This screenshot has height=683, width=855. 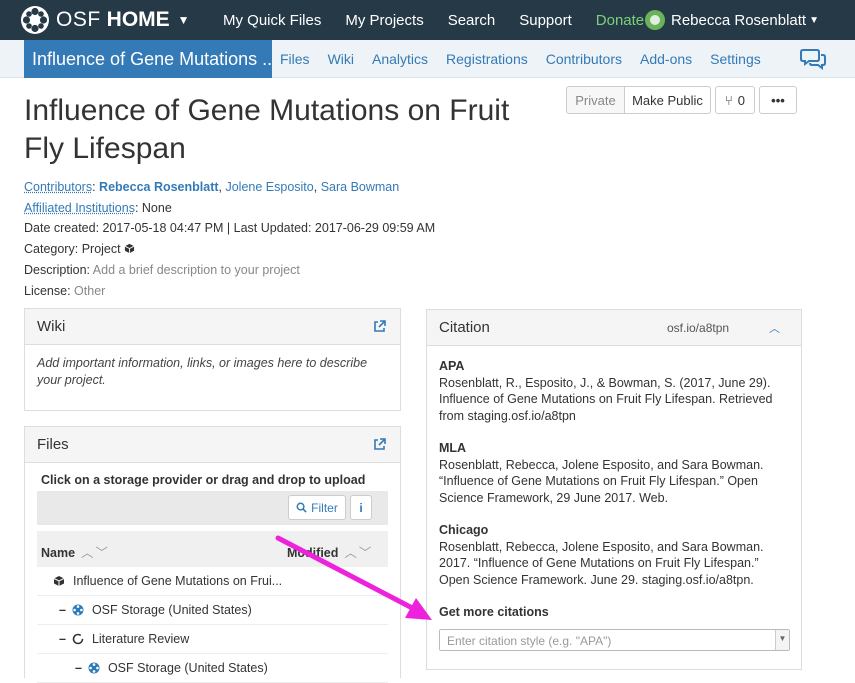 What do you see at coordinates (301, 507) in the screenshot?
I see `search-icon` at bounding box center [301, 507].